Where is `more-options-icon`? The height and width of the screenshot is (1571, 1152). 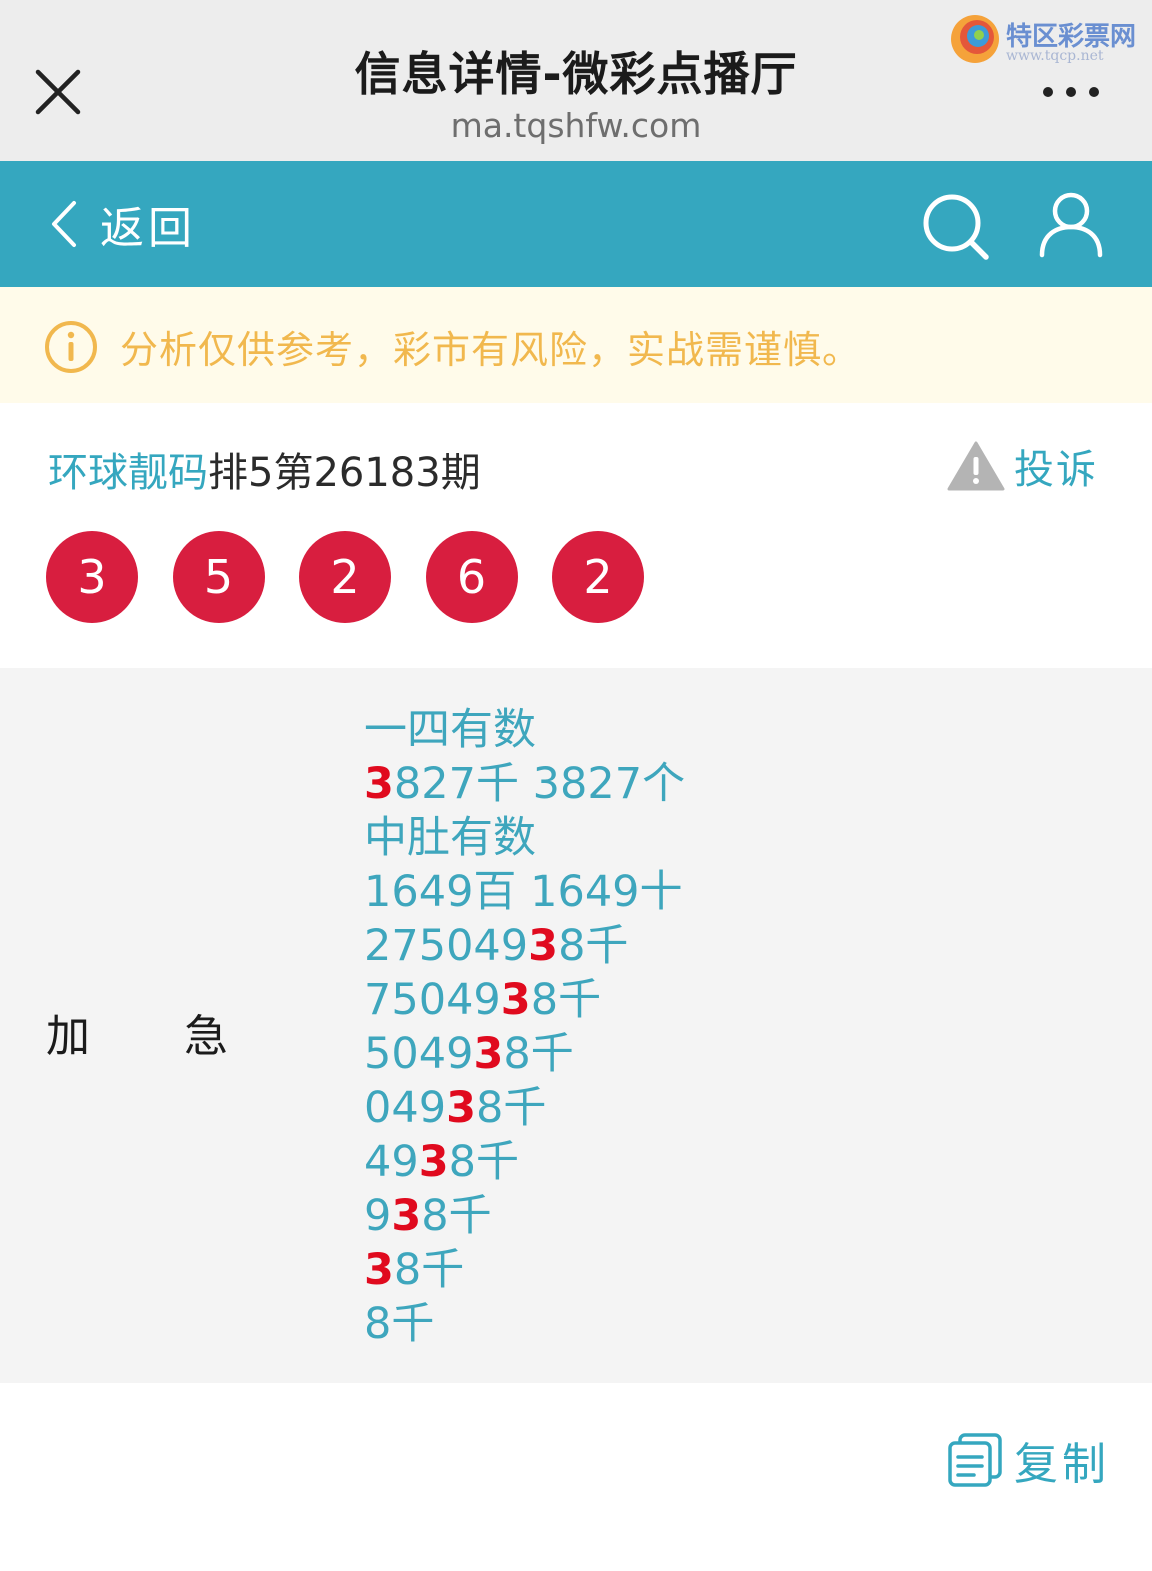
more-options-icon is located at coordinates (1071, 92).